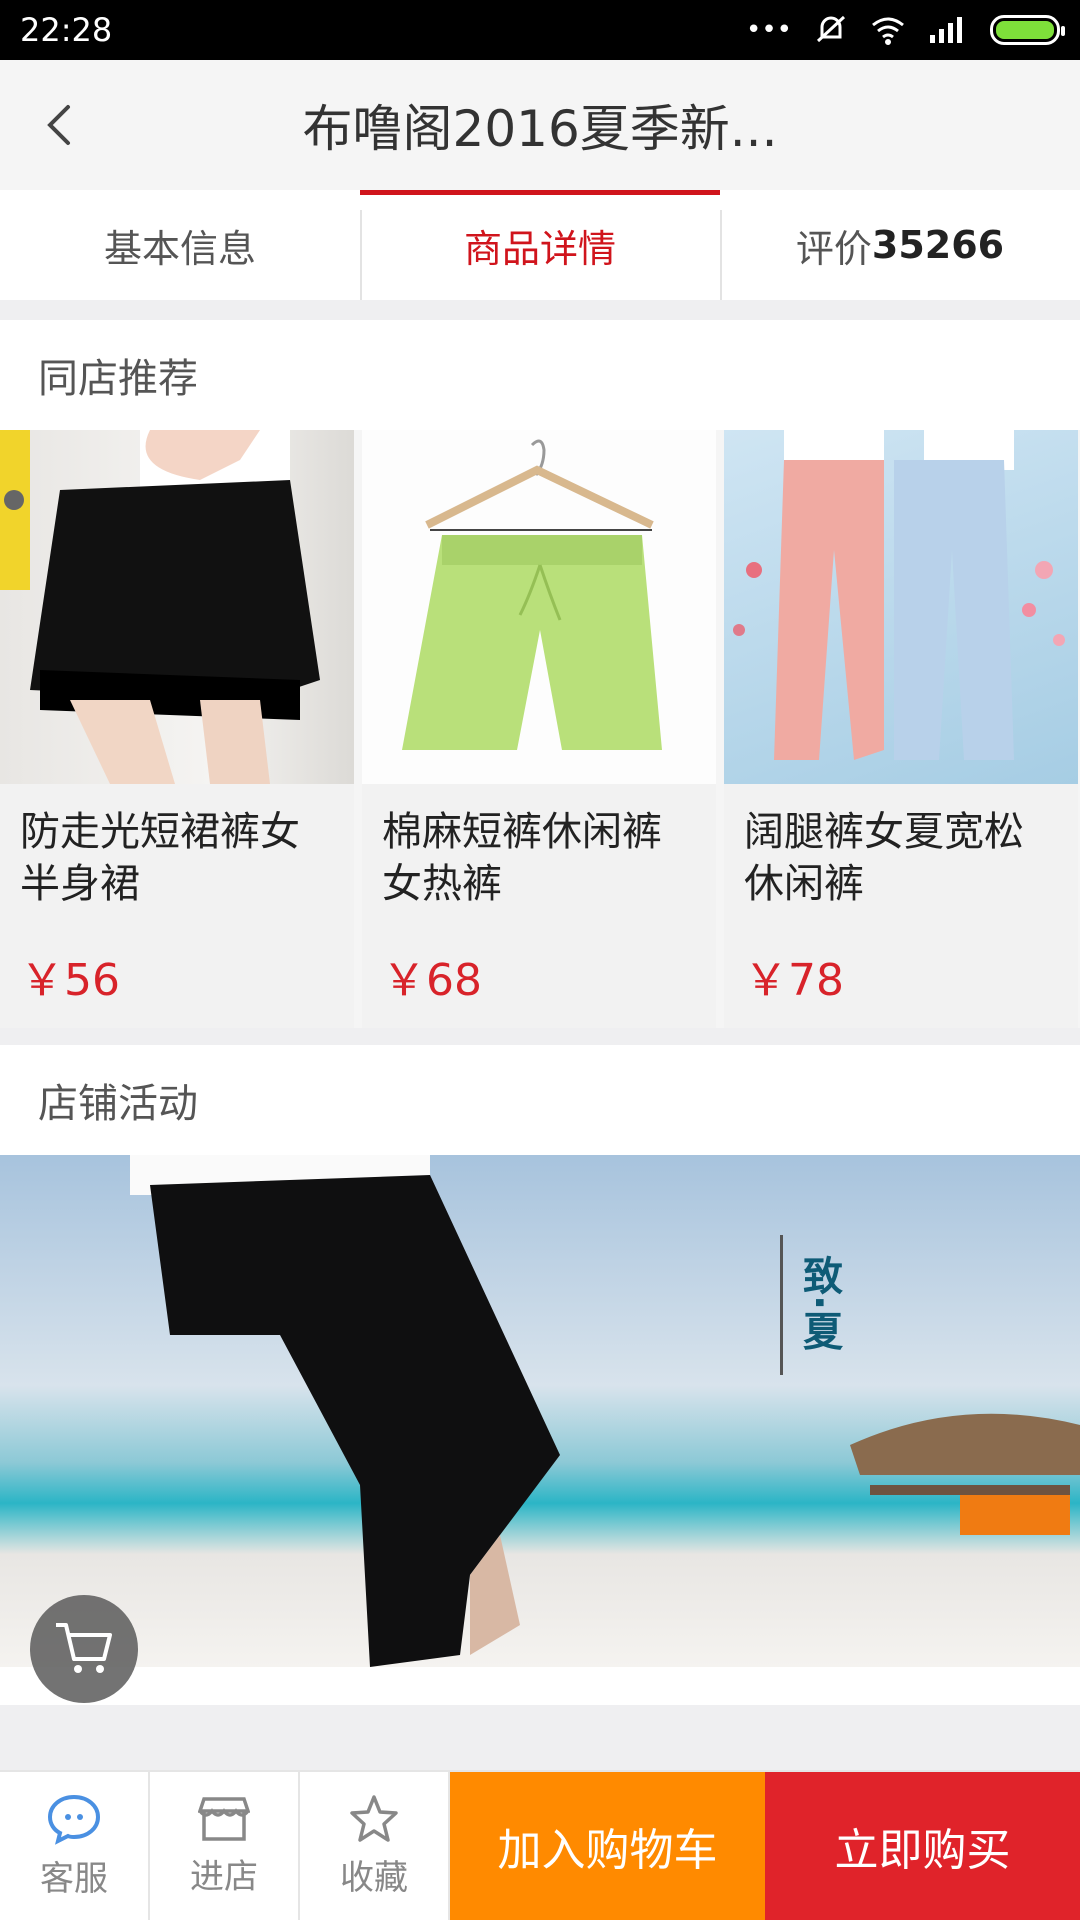  Describe the element at coordinates (522, 858) in the screenshot. I see `product-name: 棉麻短裤休闲裤女热裤` at that location.